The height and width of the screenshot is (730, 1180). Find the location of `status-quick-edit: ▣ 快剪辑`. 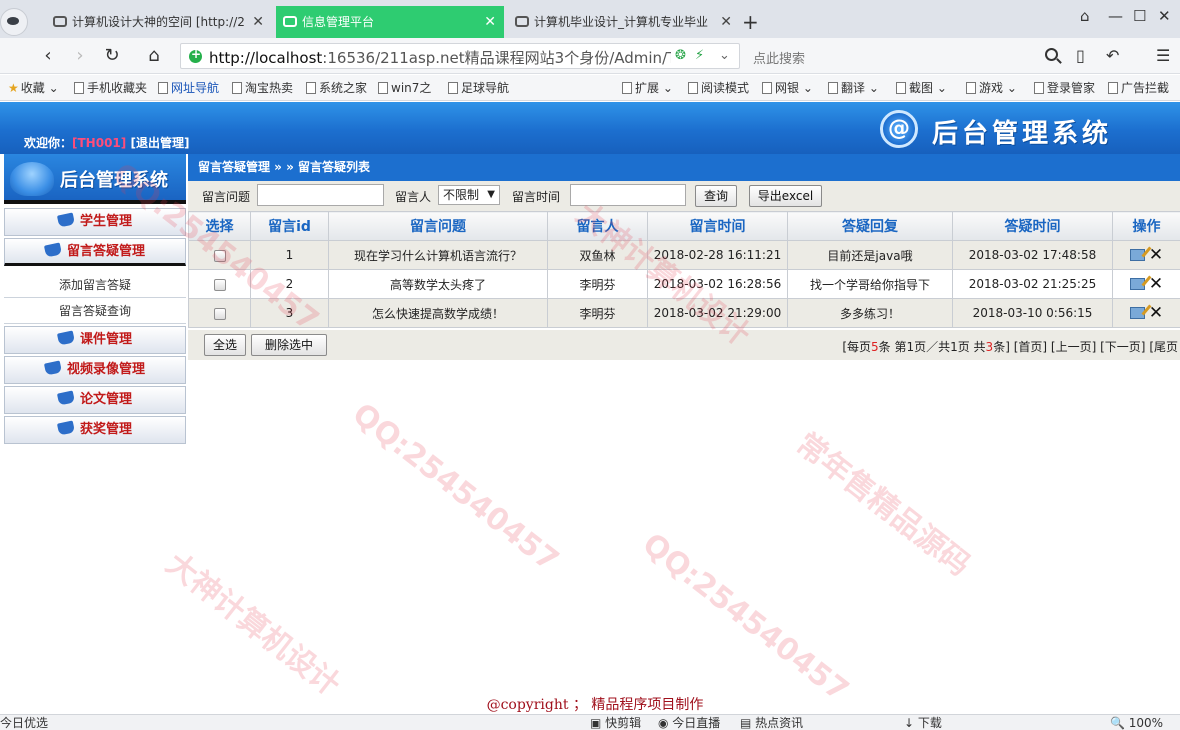

status-quick-edit: ▣ 快剪辑 is located at coordinates (615, 723).